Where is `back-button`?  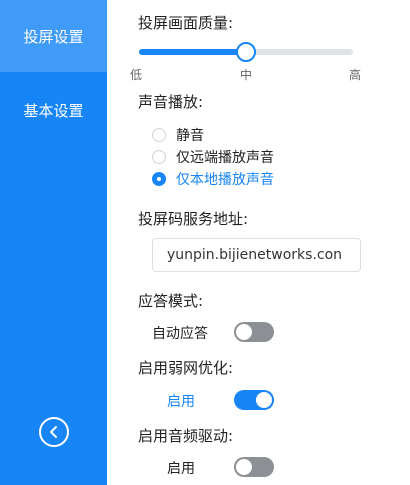
back-button is located at coordinates (54, 432).